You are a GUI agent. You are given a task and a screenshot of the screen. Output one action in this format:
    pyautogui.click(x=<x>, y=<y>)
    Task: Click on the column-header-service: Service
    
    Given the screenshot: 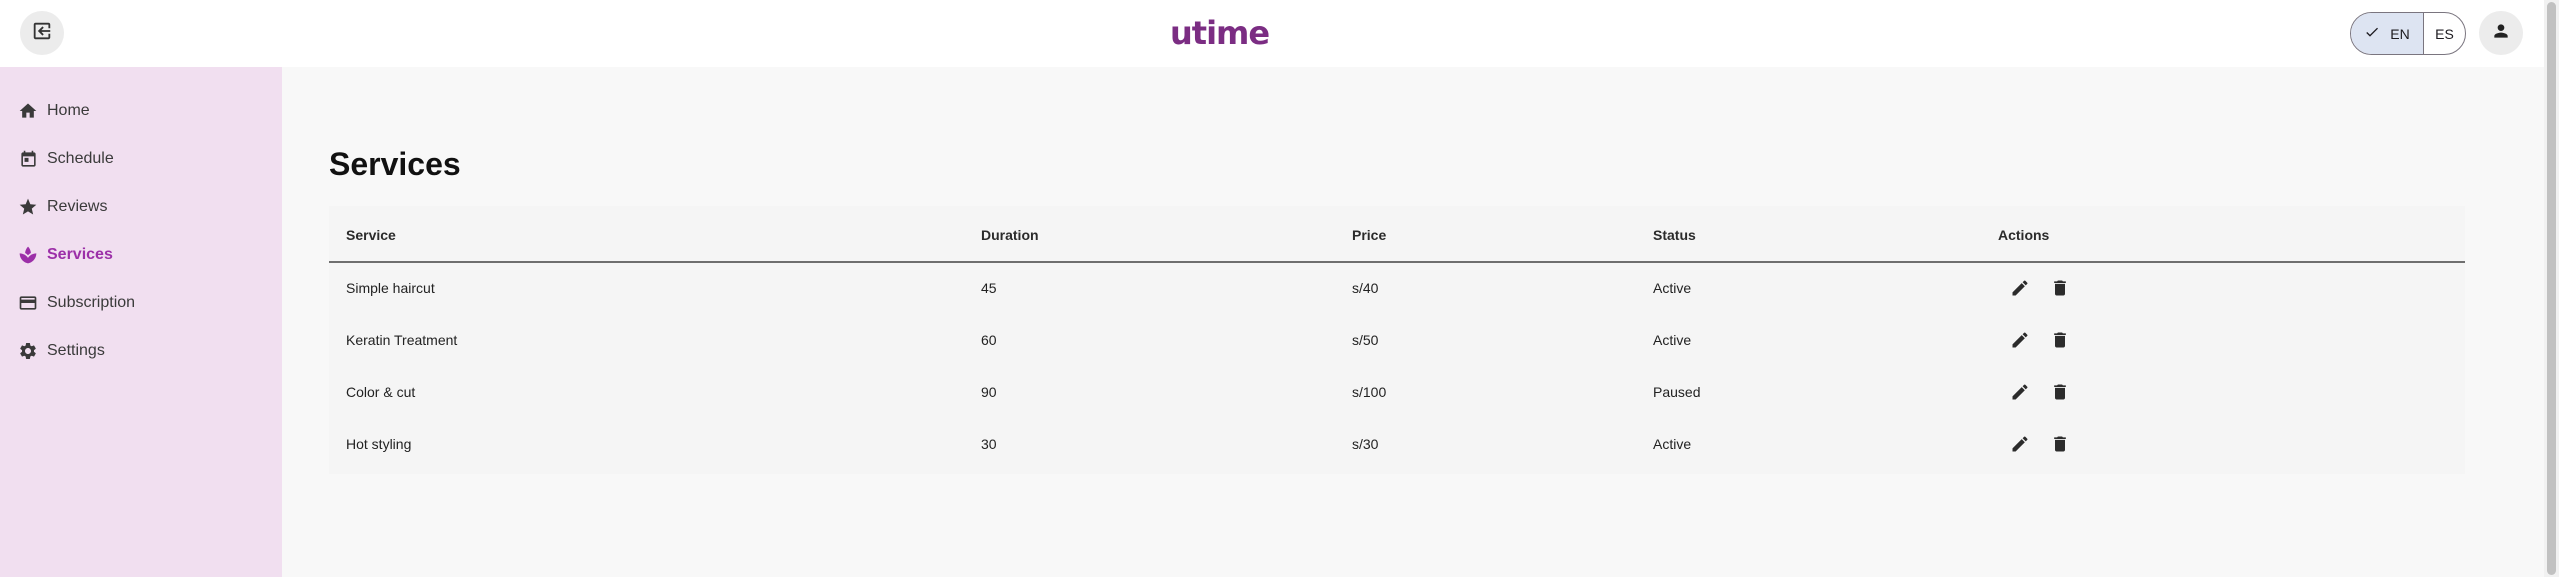 What is the action you would take?
    pyautogui.click(x=371, y=235)
    